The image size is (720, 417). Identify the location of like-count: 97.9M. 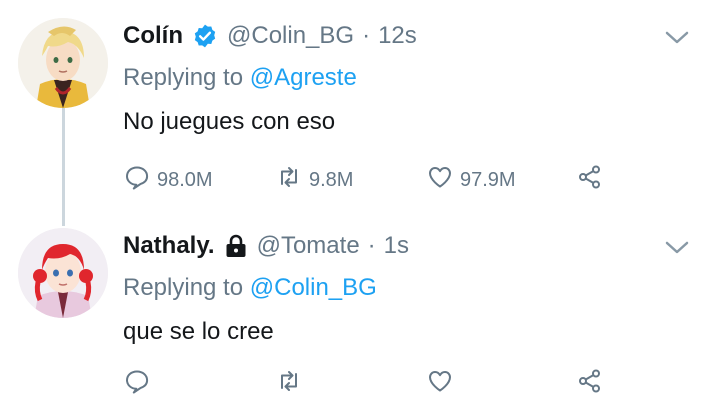
(488, 179).